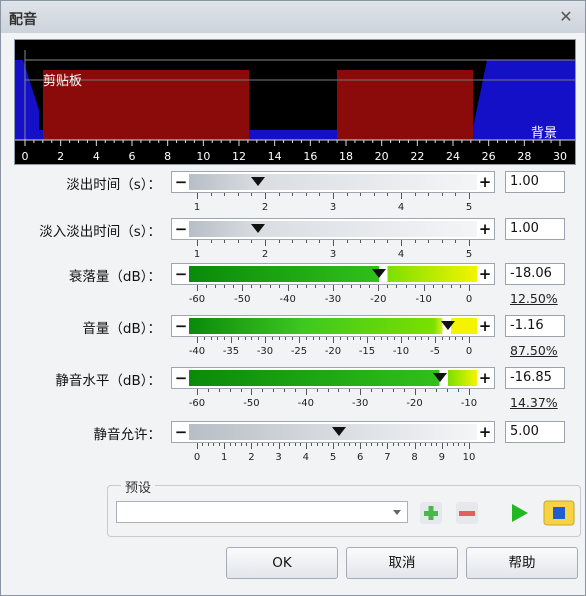 The height and width of the screenshot is (596, 586). I want to click on scale-label: -35, so click(231, 351).